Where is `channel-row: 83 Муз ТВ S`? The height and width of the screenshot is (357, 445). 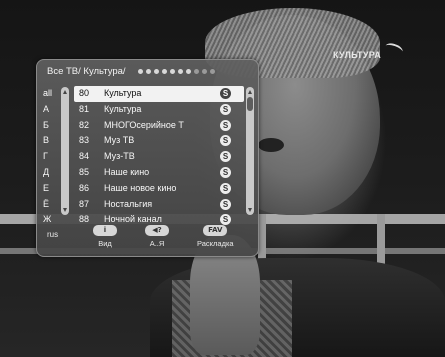 channel-row: 83 Муз ТВ S is located at coordinates (159, 141).